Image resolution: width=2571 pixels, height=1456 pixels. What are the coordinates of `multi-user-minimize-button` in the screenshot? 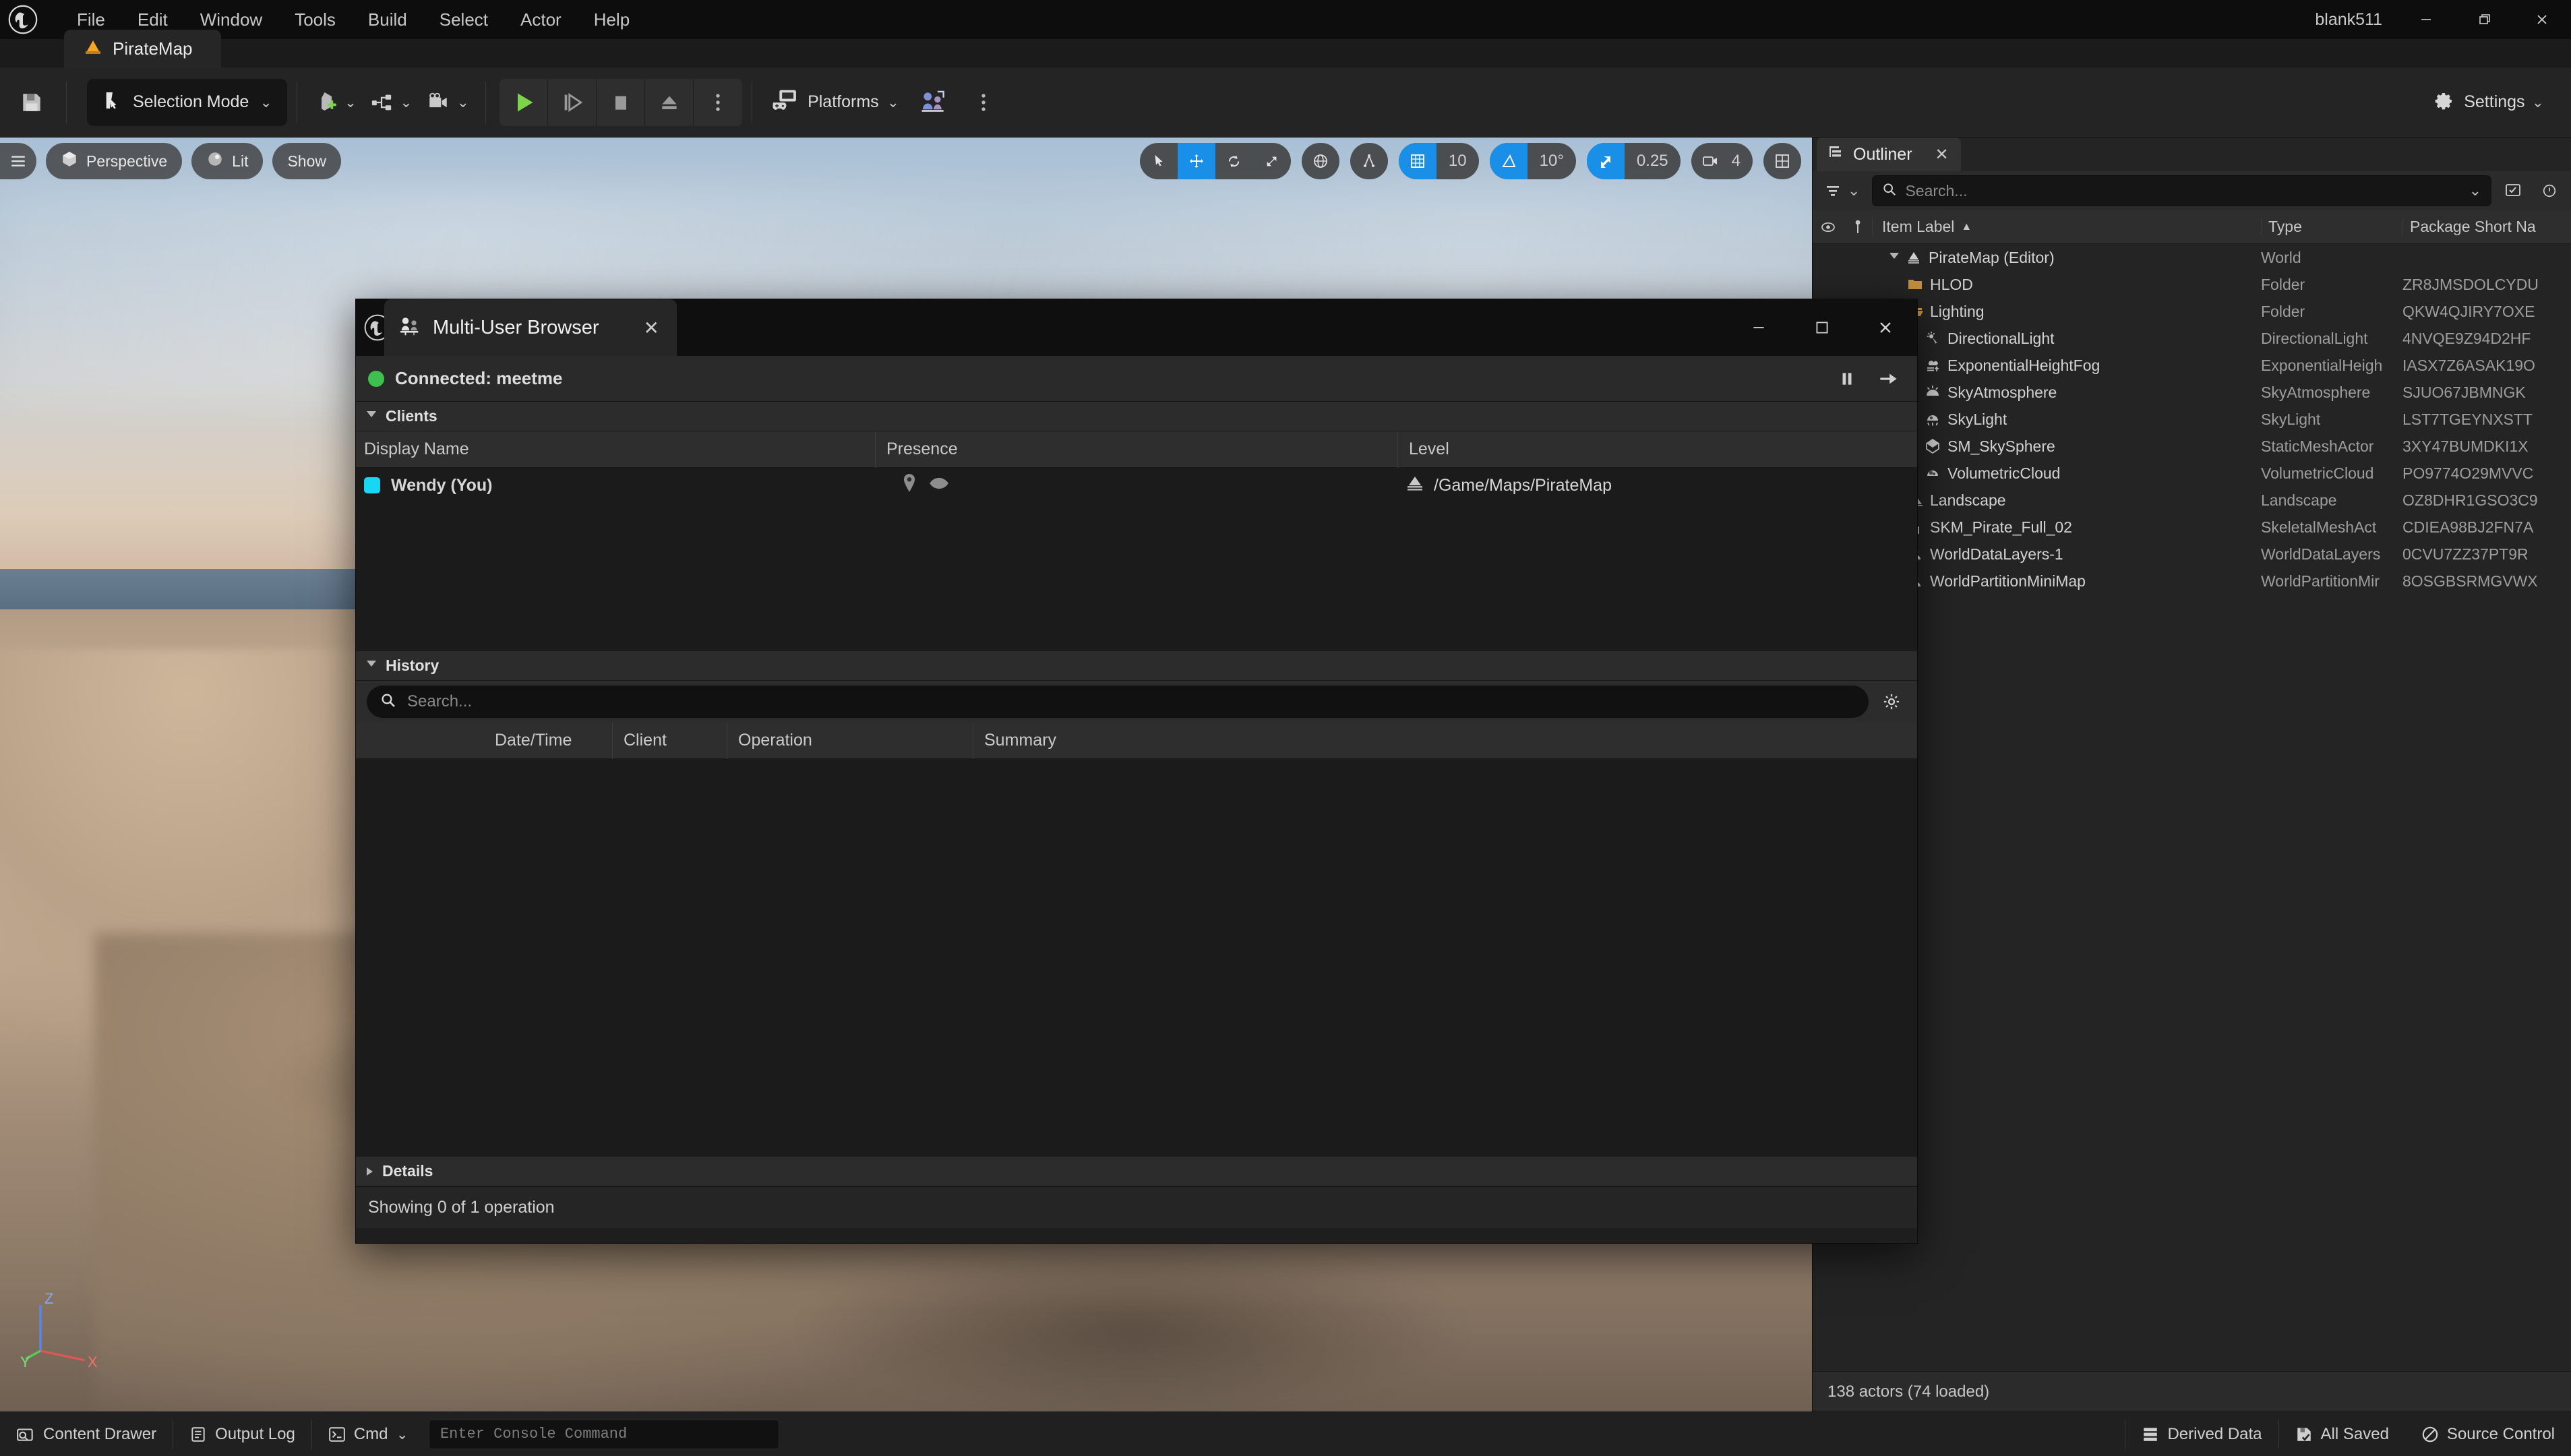 It's located at (1759, 327).